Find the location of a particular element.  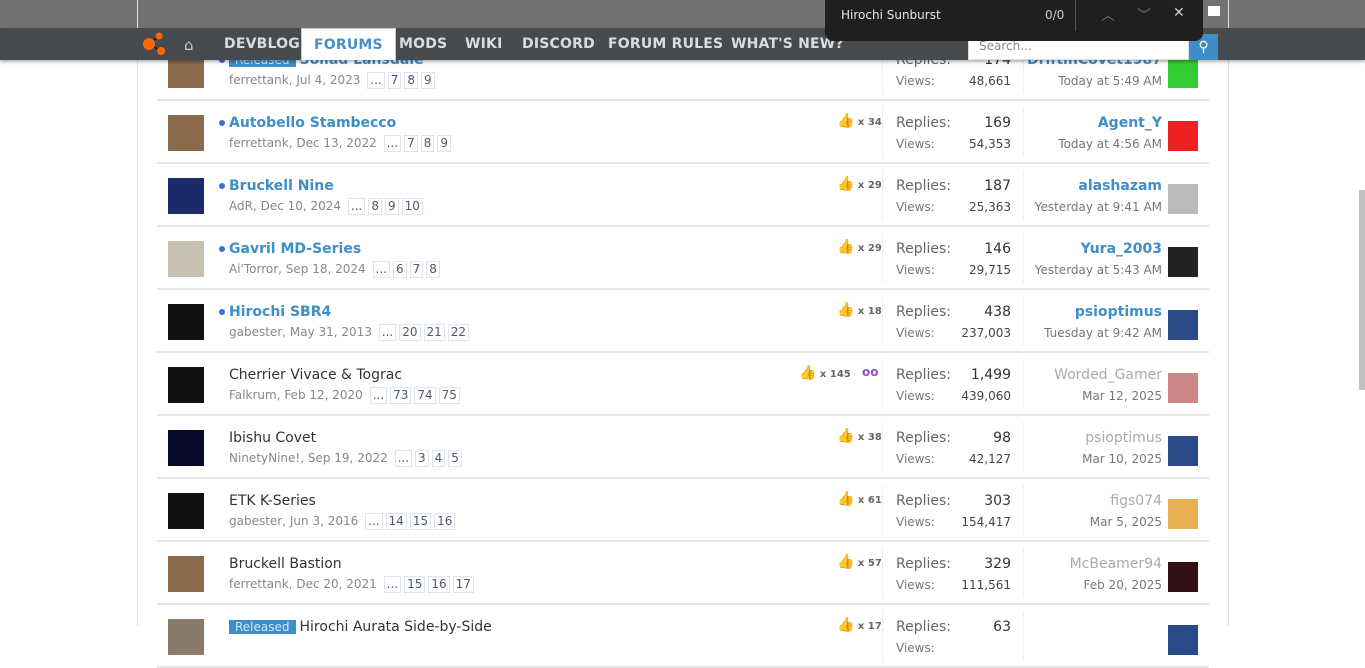

last-post-time: Today at 5:49 AM is located at coordinates (1110, 81).